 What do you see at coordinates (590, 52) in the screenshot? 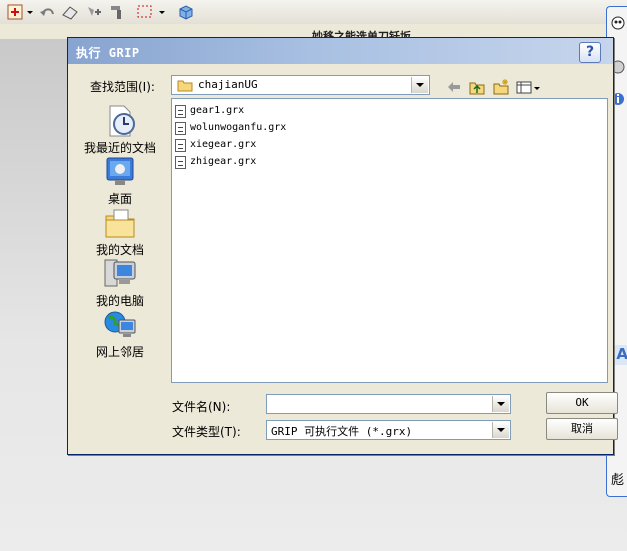
I see `help-button: ?` at bounding box center [590, 52].